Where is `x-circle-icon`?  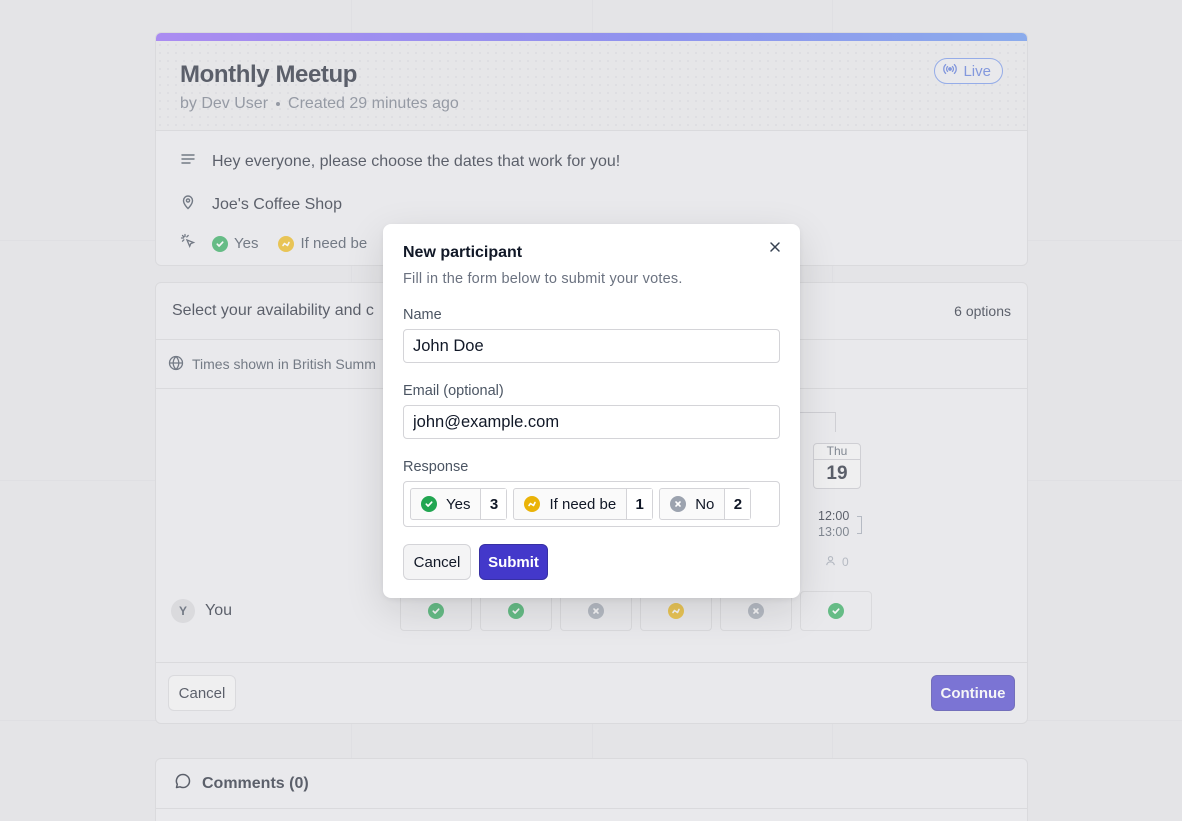 x-circle-icon is located at coordinates (678, 504).